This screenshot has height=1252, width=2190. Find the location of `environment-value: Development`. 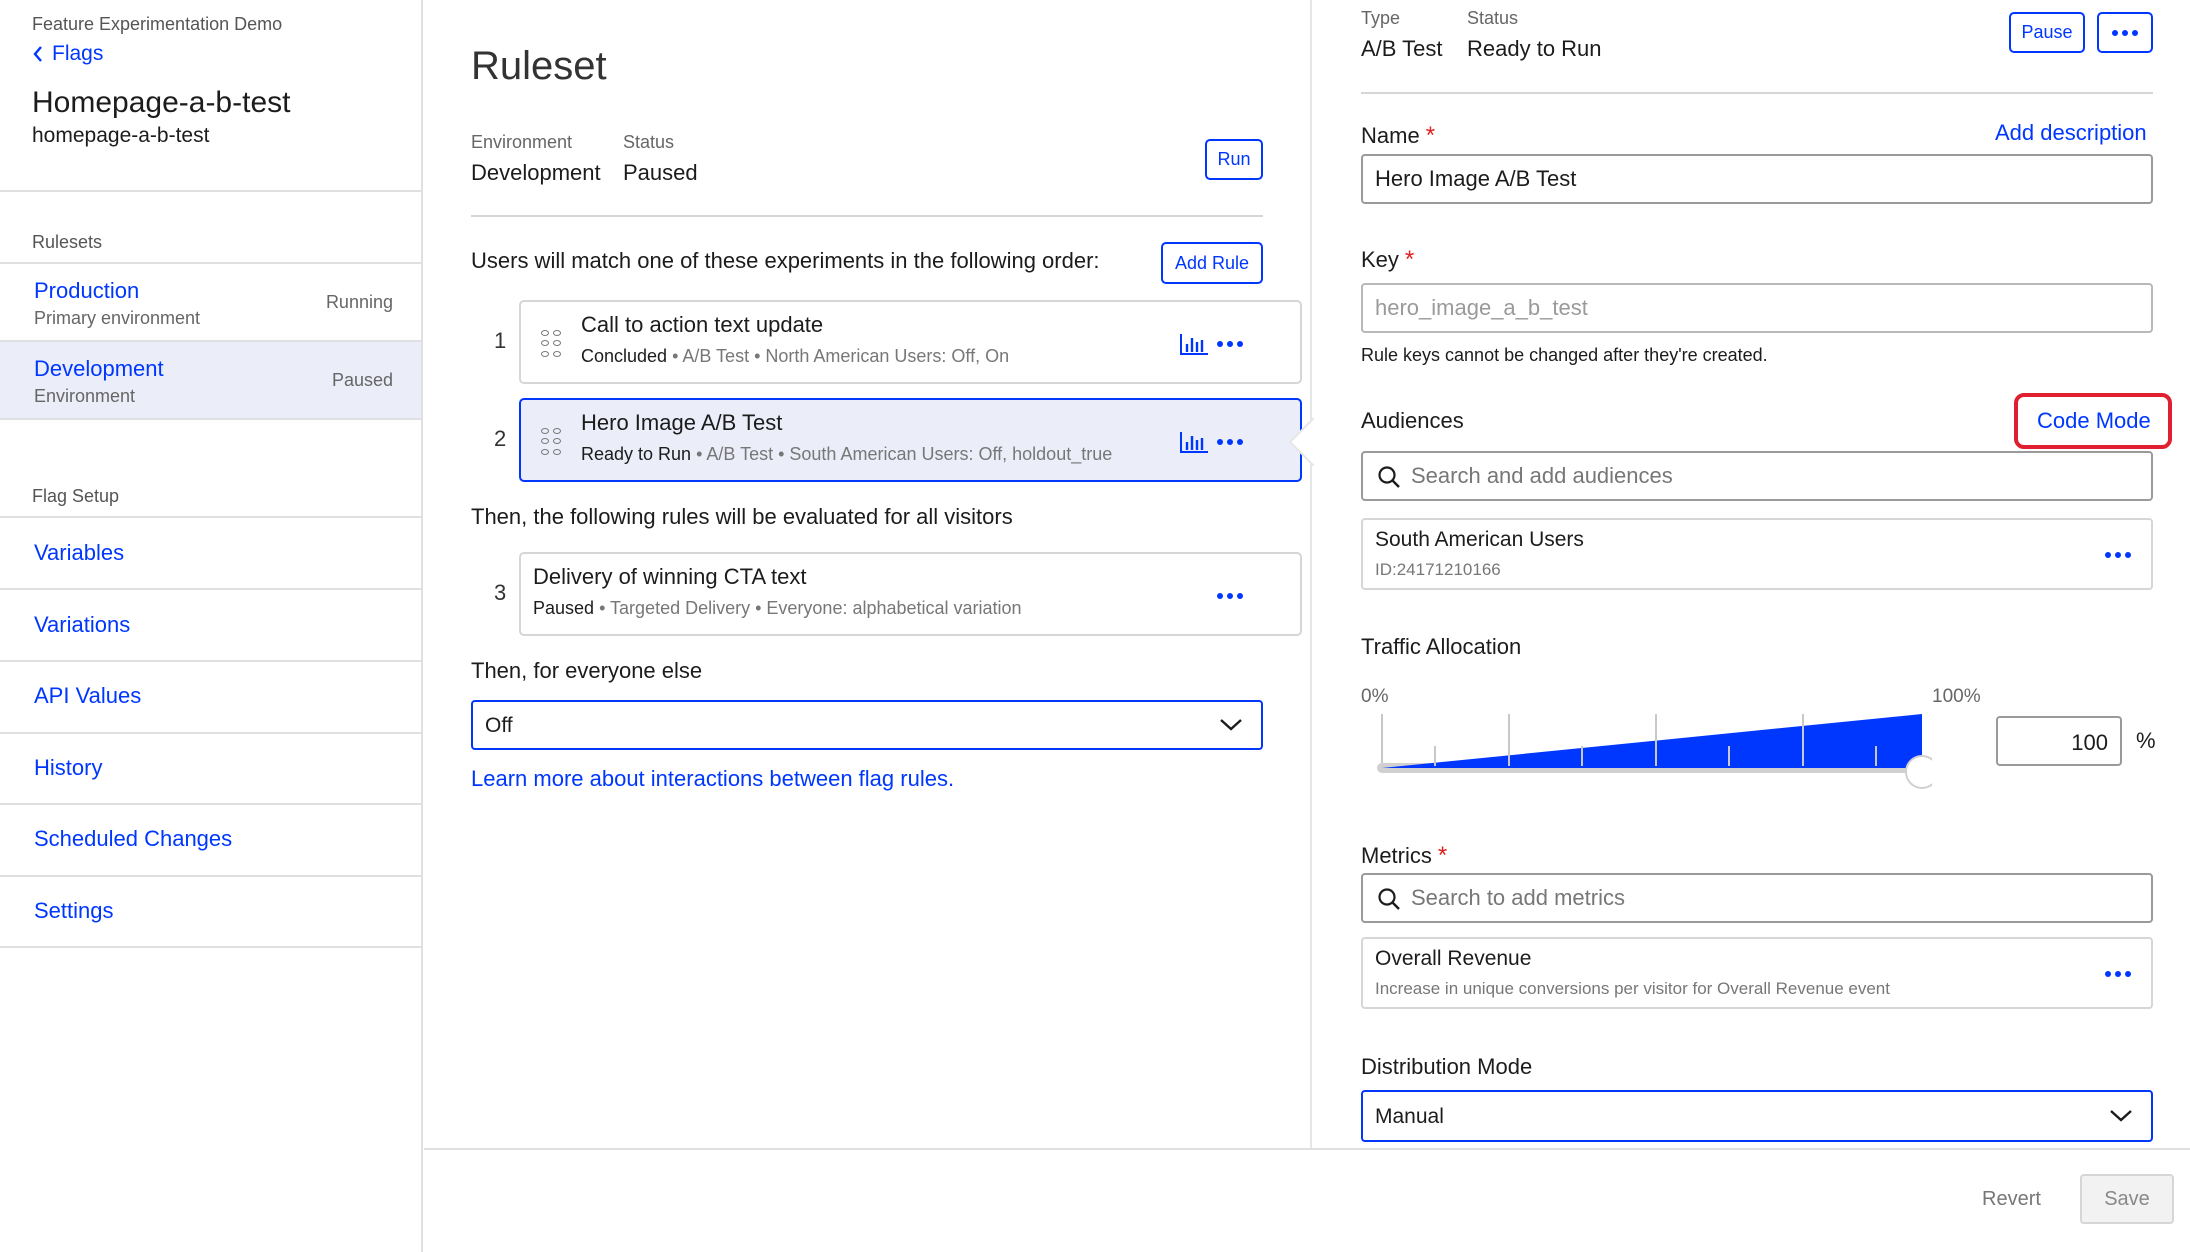

environment-value: Development is located at coordinates (536, 172).